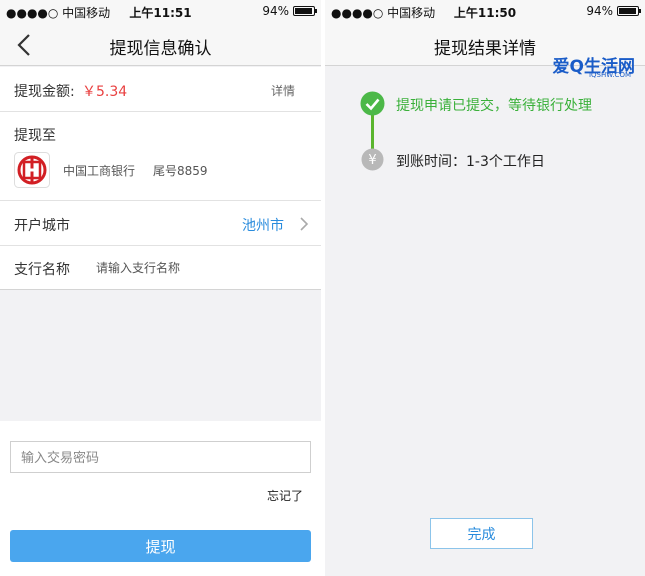 Image resolution: width=645 pixels, height=576 pixels. I want to click on amount-row: 提现金额: ￥5.34 详情, so click(160, 89).